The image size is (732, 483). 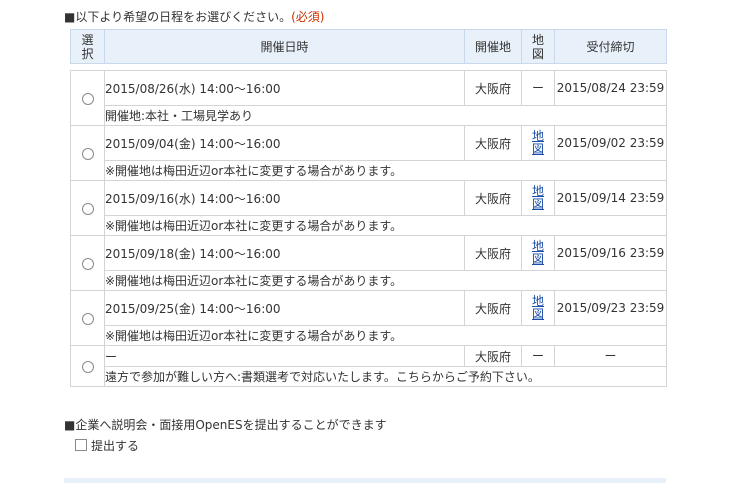 I want to click on header-datetime: 開催日時, so click(x=284, y=46).